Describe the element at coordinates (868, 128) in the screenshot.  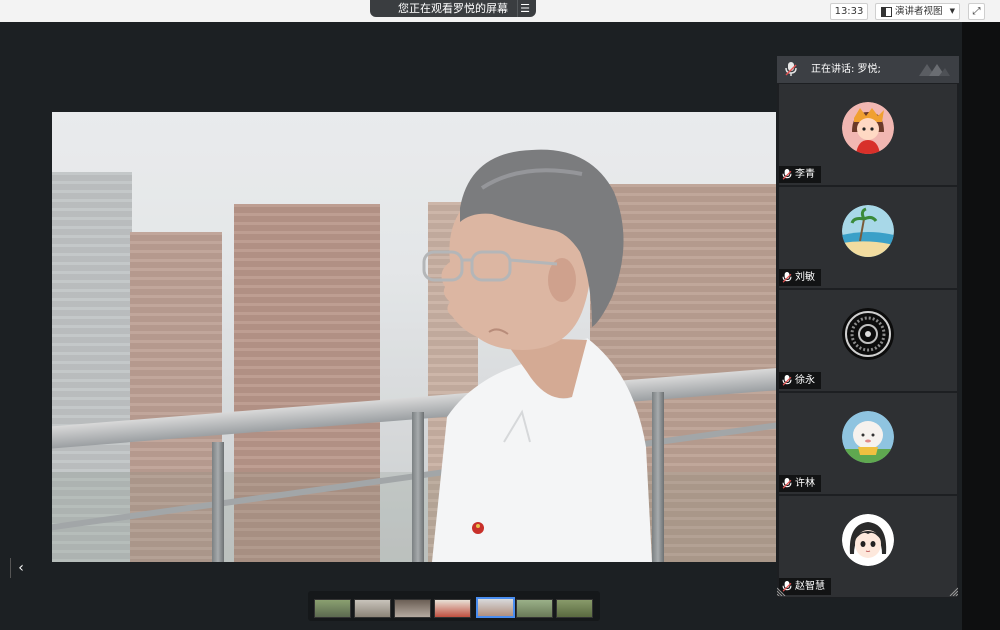
I see `cartoon-girl-avatar` at that location.